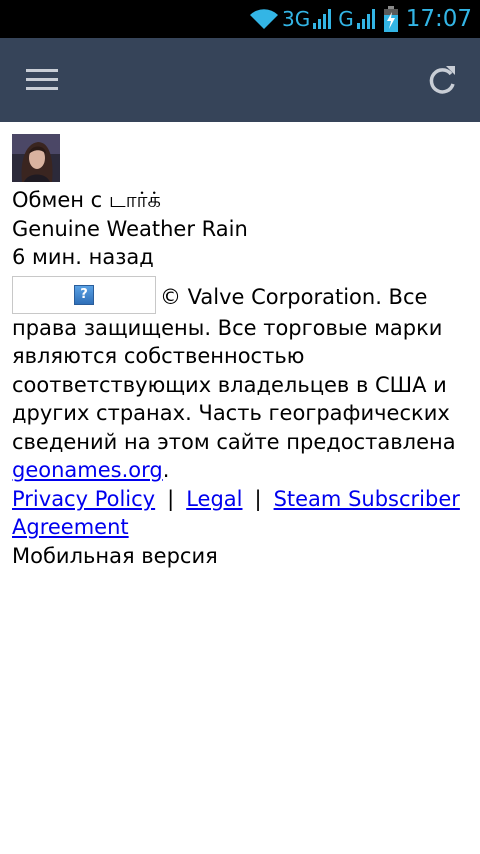 This screenshot has width=480, height=854. Describe the element at coordinates (86, 200) in the screenshot. I see `trade-title: Обмен с டார்க்` at that location.